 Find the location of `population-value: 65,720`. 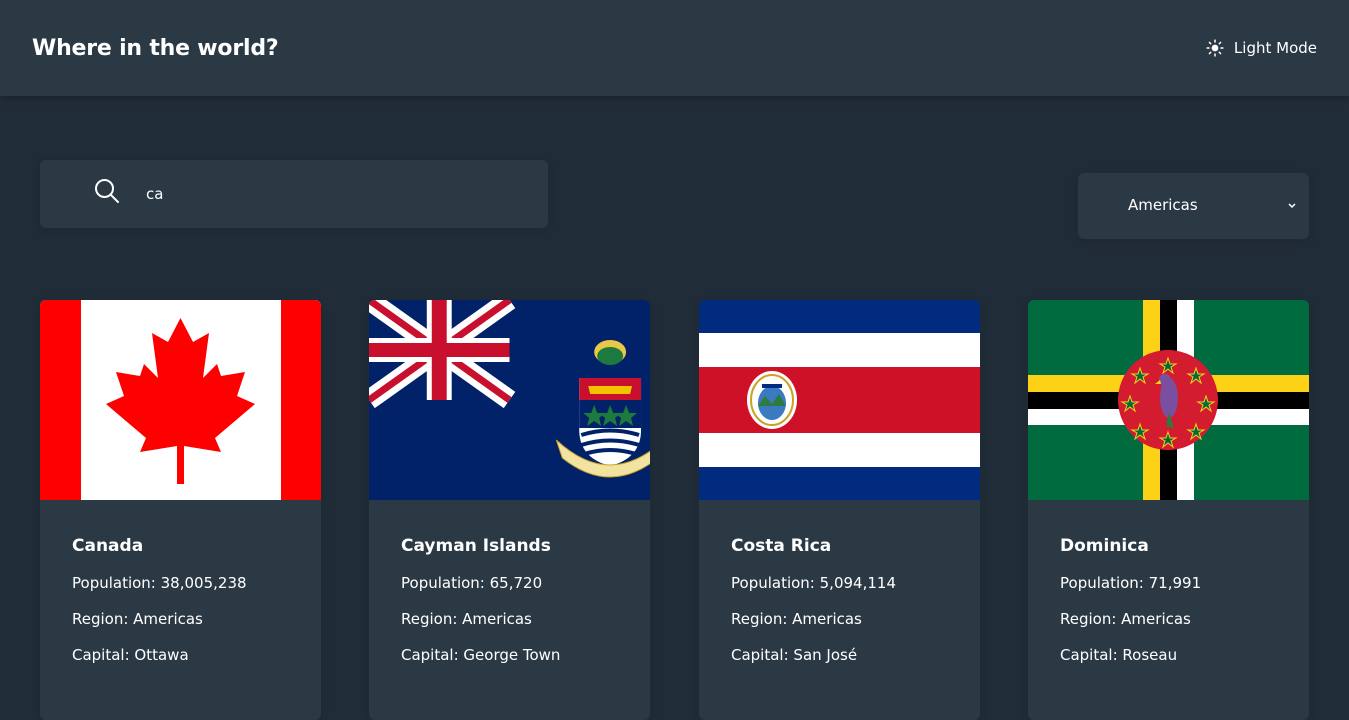

population-value: 65,720 is located at coordinates (516, 583).